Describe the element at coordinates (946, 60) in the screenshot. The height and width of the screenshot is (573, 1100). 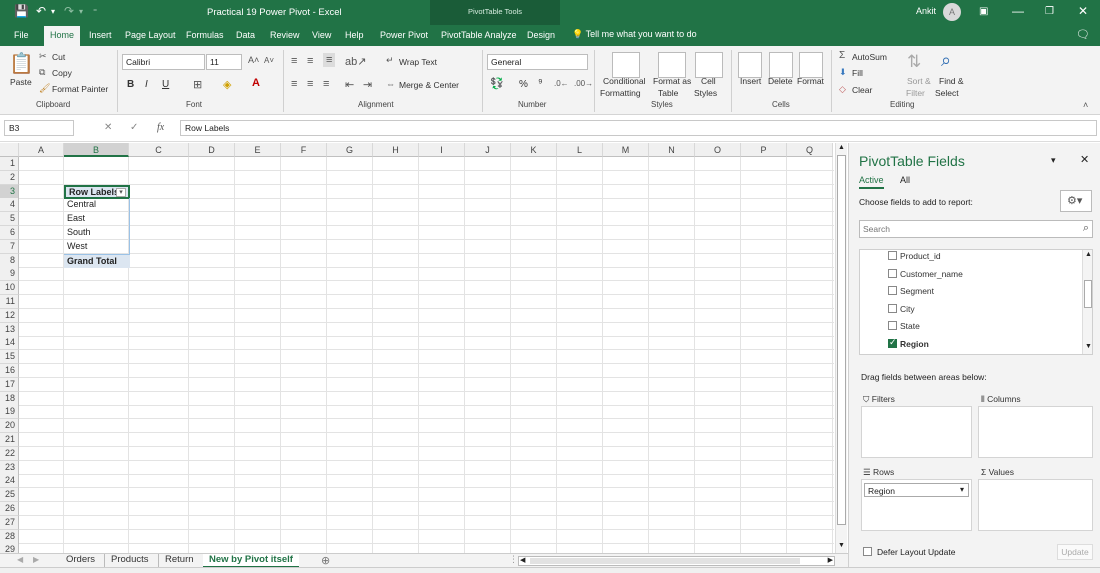
I see `find-select-icon: ⌕` at that location.